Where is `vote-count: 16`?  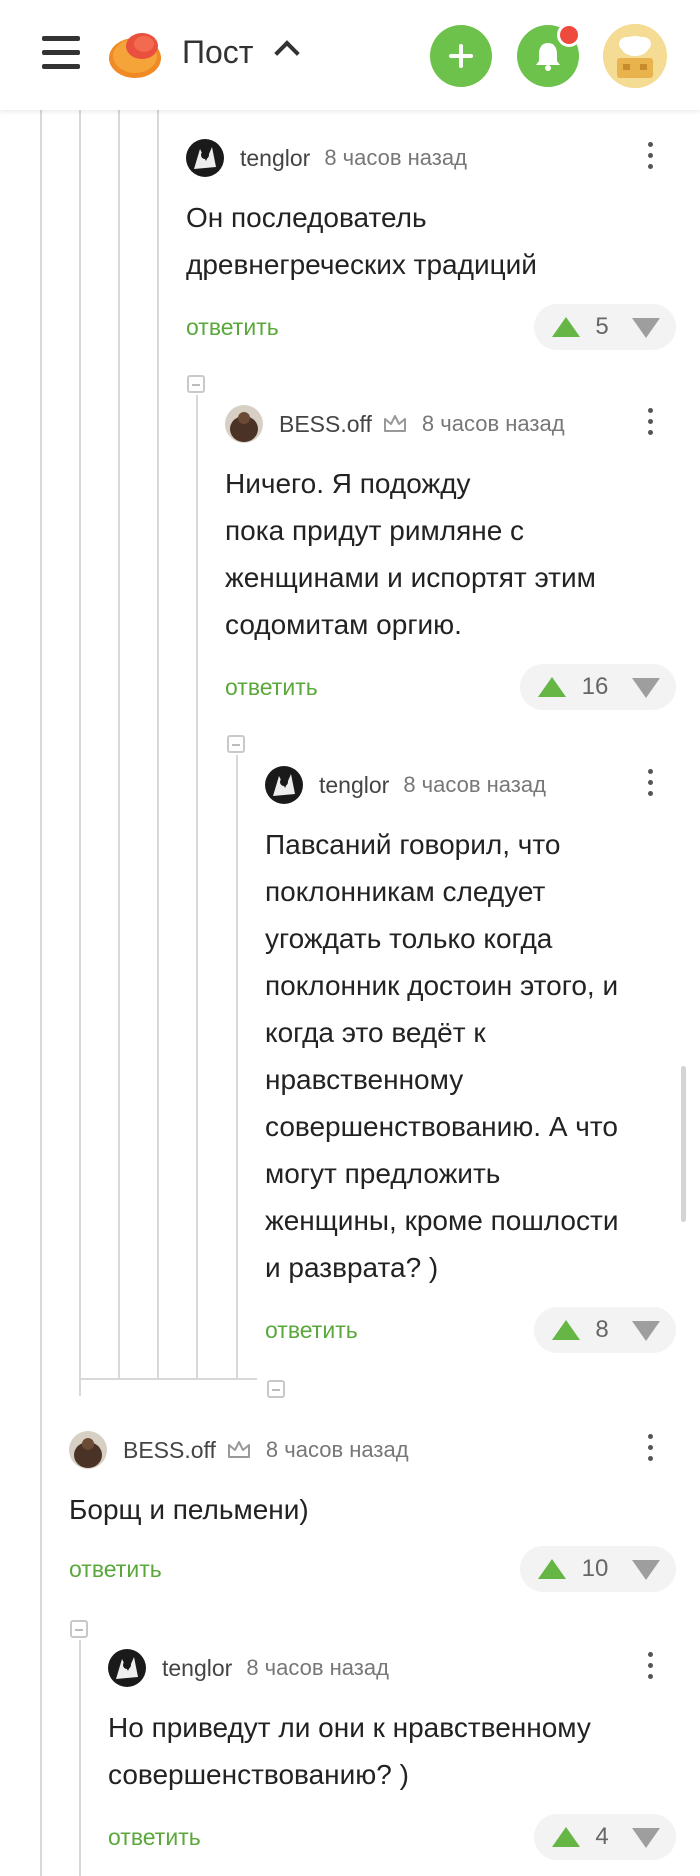 vote-count: 16 is located at coordinates (595, 686).